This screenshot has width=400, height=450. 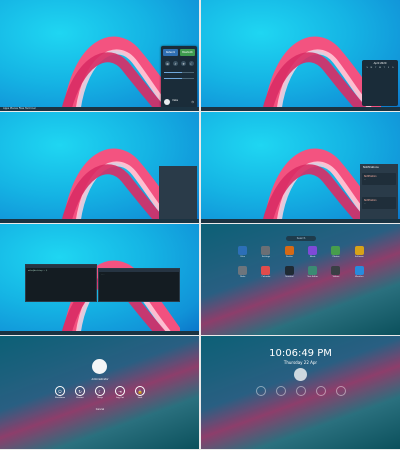 I want to click on app-item: Settings, so click(x=265, y=252).